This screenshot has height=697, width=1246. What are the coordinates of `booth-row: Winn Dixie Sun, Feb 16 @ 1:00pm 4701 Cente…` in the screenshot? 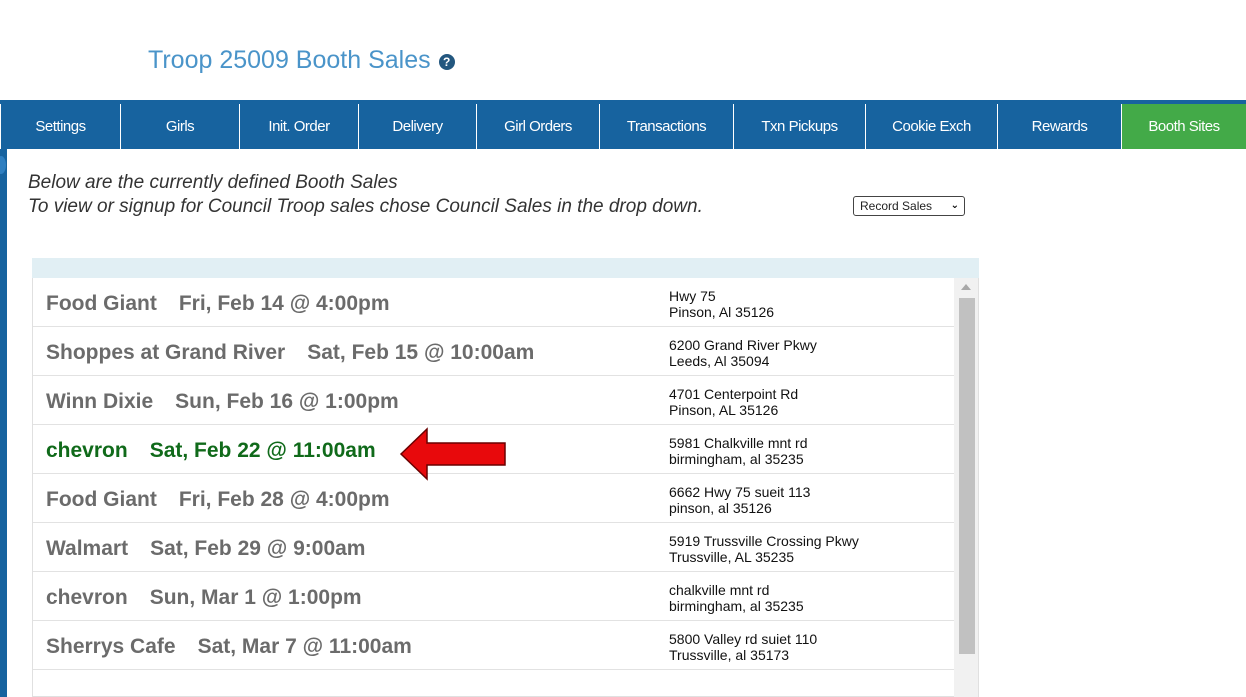 It's located at (494, 400).